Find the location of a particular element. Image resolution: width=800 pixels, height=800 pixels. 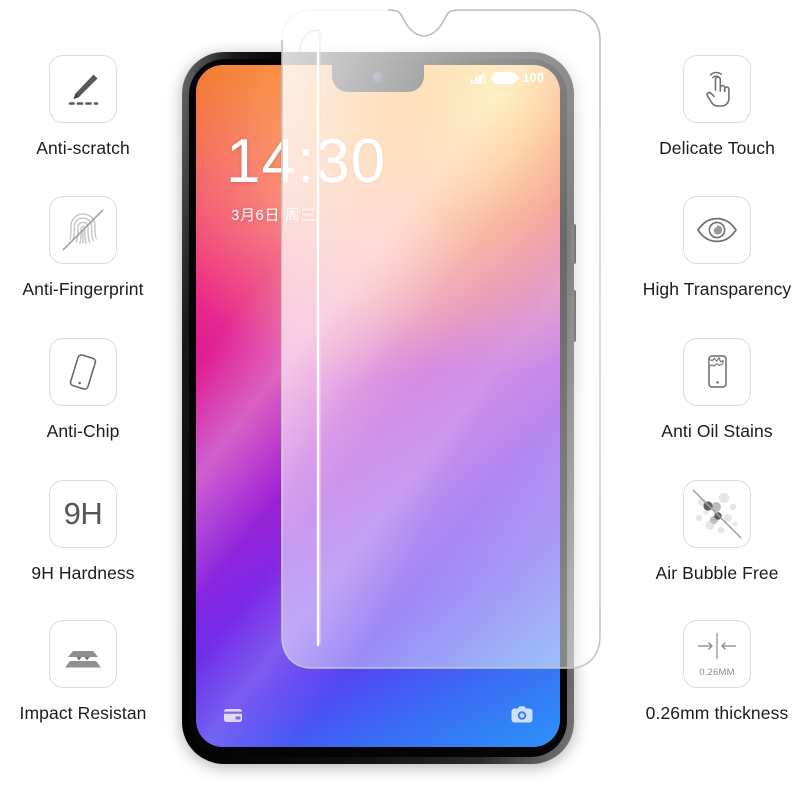

feature-anti-oil-stains: Anti Oil Stains is located at coordinates (711, 390).